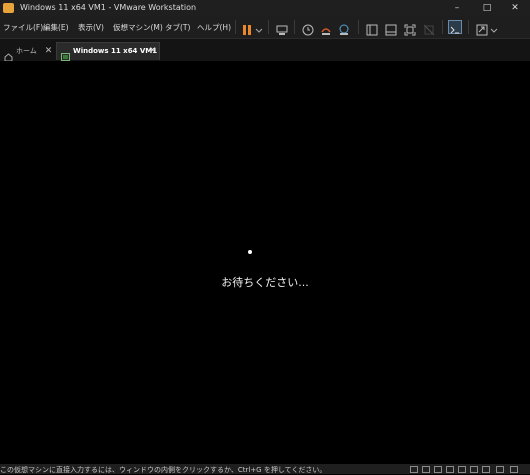 This screenshot has width=530, height=475. What do you see at coordinates (410, 28) in the screenshot?
I see `fullscreen-icon` at bounding box center [410, 28].